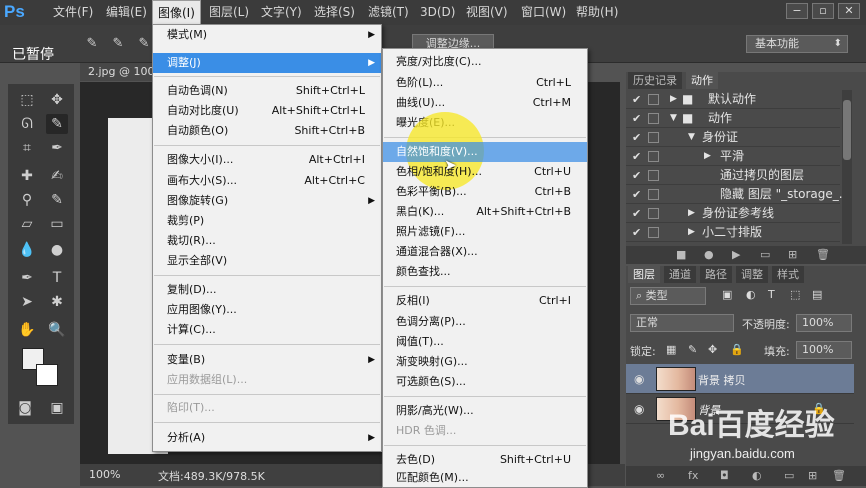 The height and width of the screenshot is (488, 866). What do you see at coordinates (812, 475) in the screenshot?
I see `new-layer-icon: ⊞` at bounding box center [812, 475].